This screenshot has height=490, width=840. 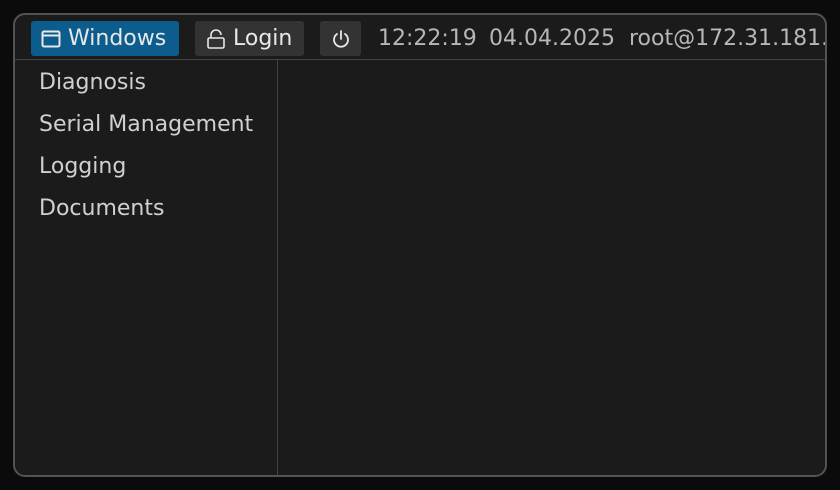 I want to click on power-icon, so click(x=341, y=39).